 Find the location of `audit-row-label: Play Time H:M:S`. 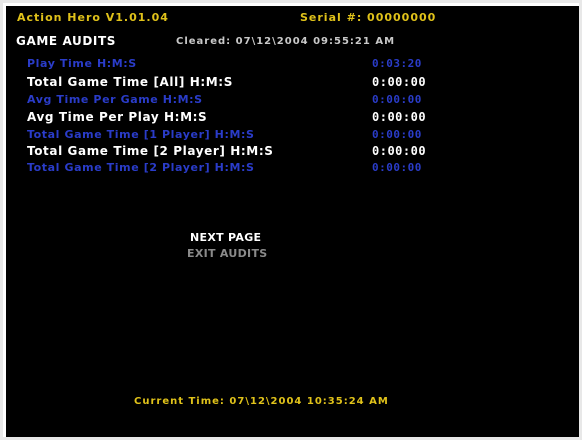

audit-row-label: Play Time H:M:S is located at coordinates (82, 63).